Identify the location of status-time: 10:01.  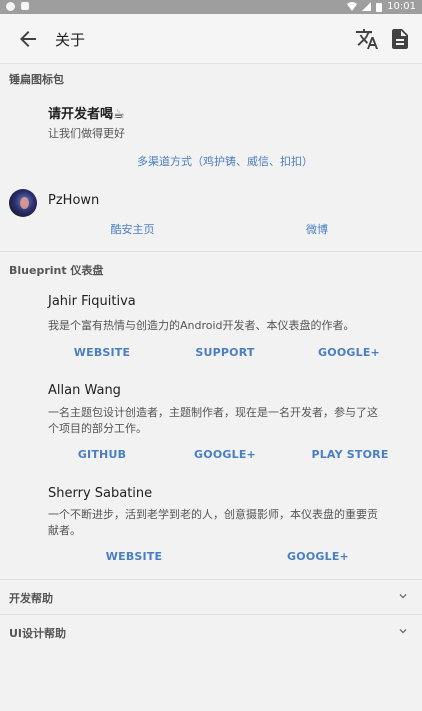
(401, 6).